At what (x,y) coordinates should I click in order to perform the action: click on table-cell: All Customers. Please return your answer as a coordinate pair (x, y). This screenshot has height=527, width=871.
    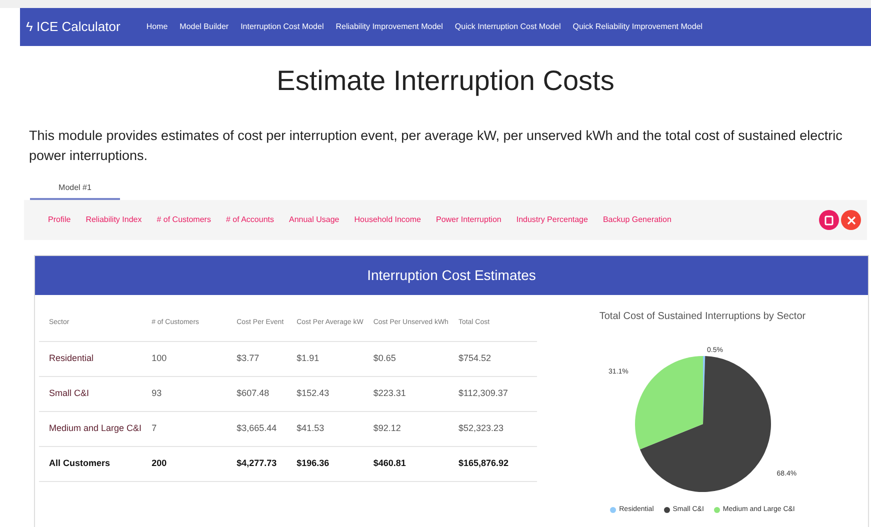
    Looking at the image, I should click on (79, 463).